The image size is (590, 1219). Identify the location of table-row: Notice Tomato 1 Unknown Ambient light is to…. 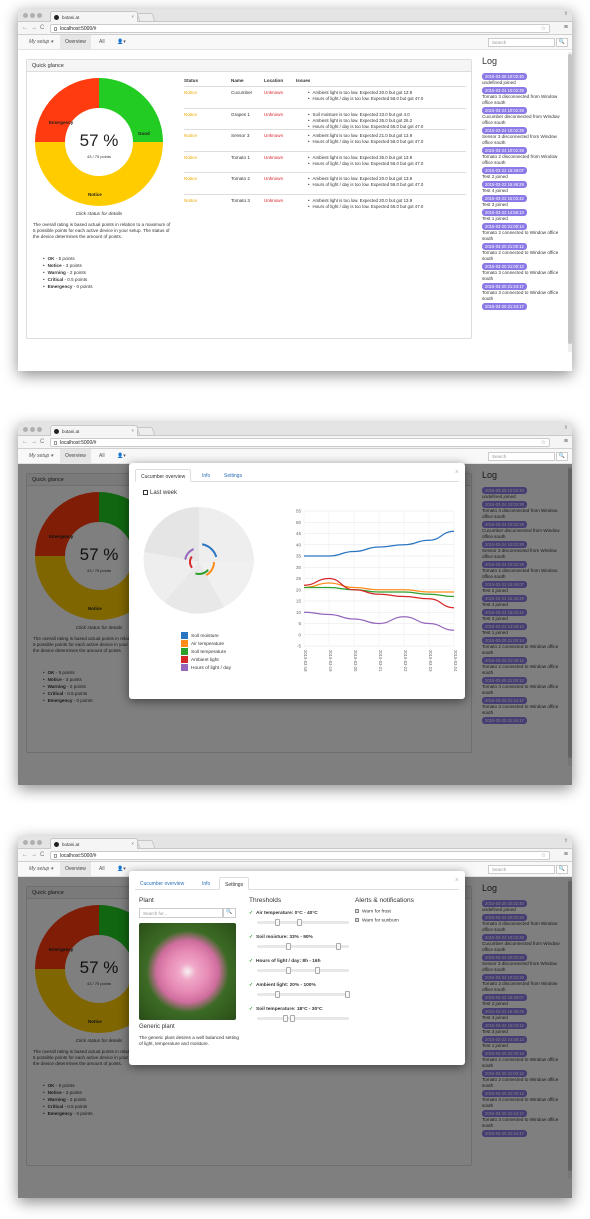
(325, 161).